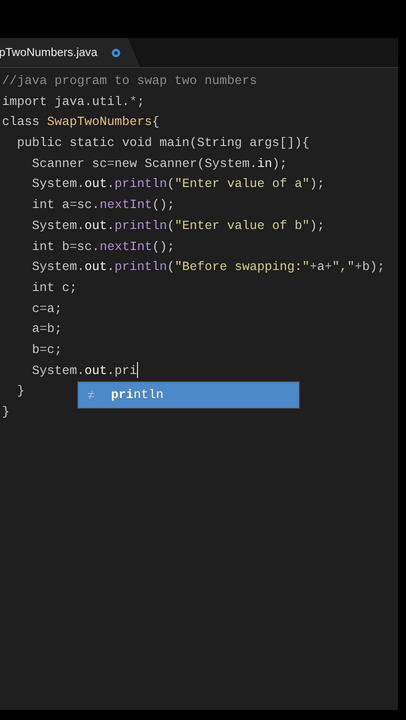 The width and height of the screenshot is (406, 720). What do you see at coordinates (54, 288) in the screenshot?
I see `code-line: int c;` at bounding box center [54, 288].